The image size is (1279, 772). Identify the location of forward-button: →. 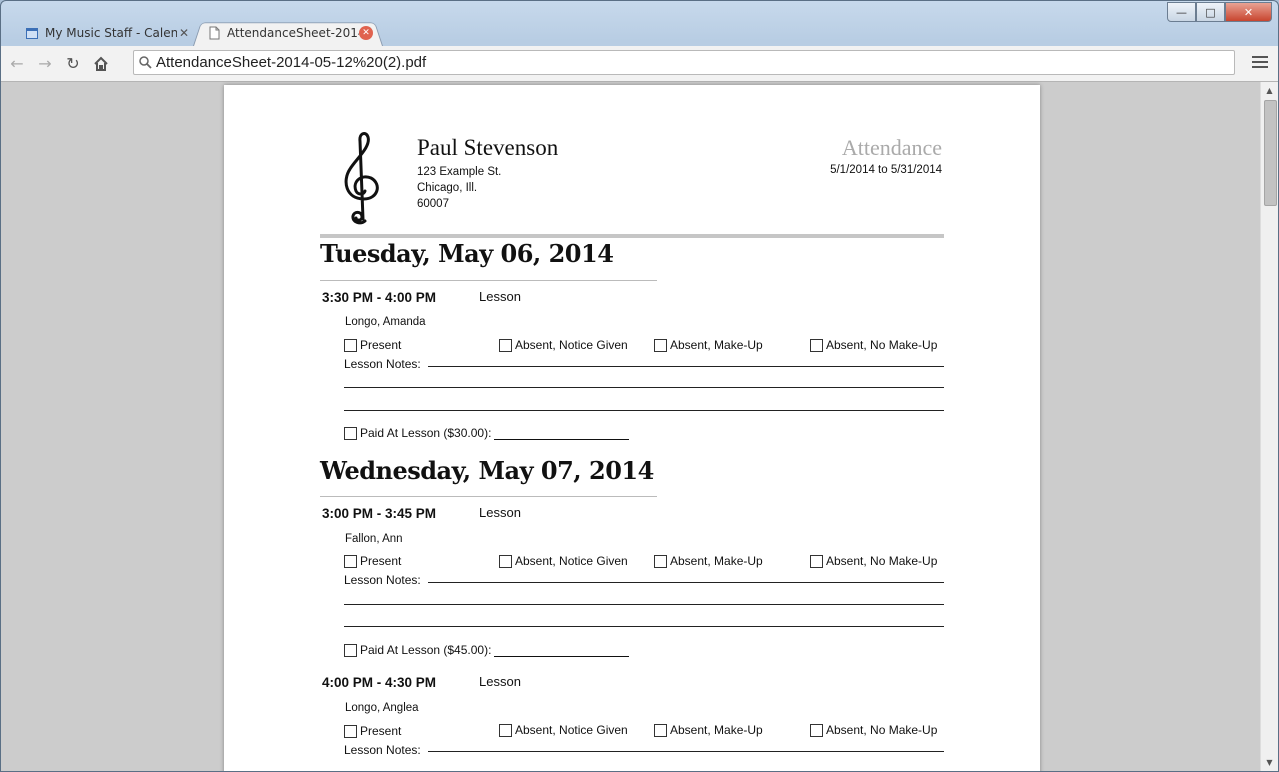
(45, 64).